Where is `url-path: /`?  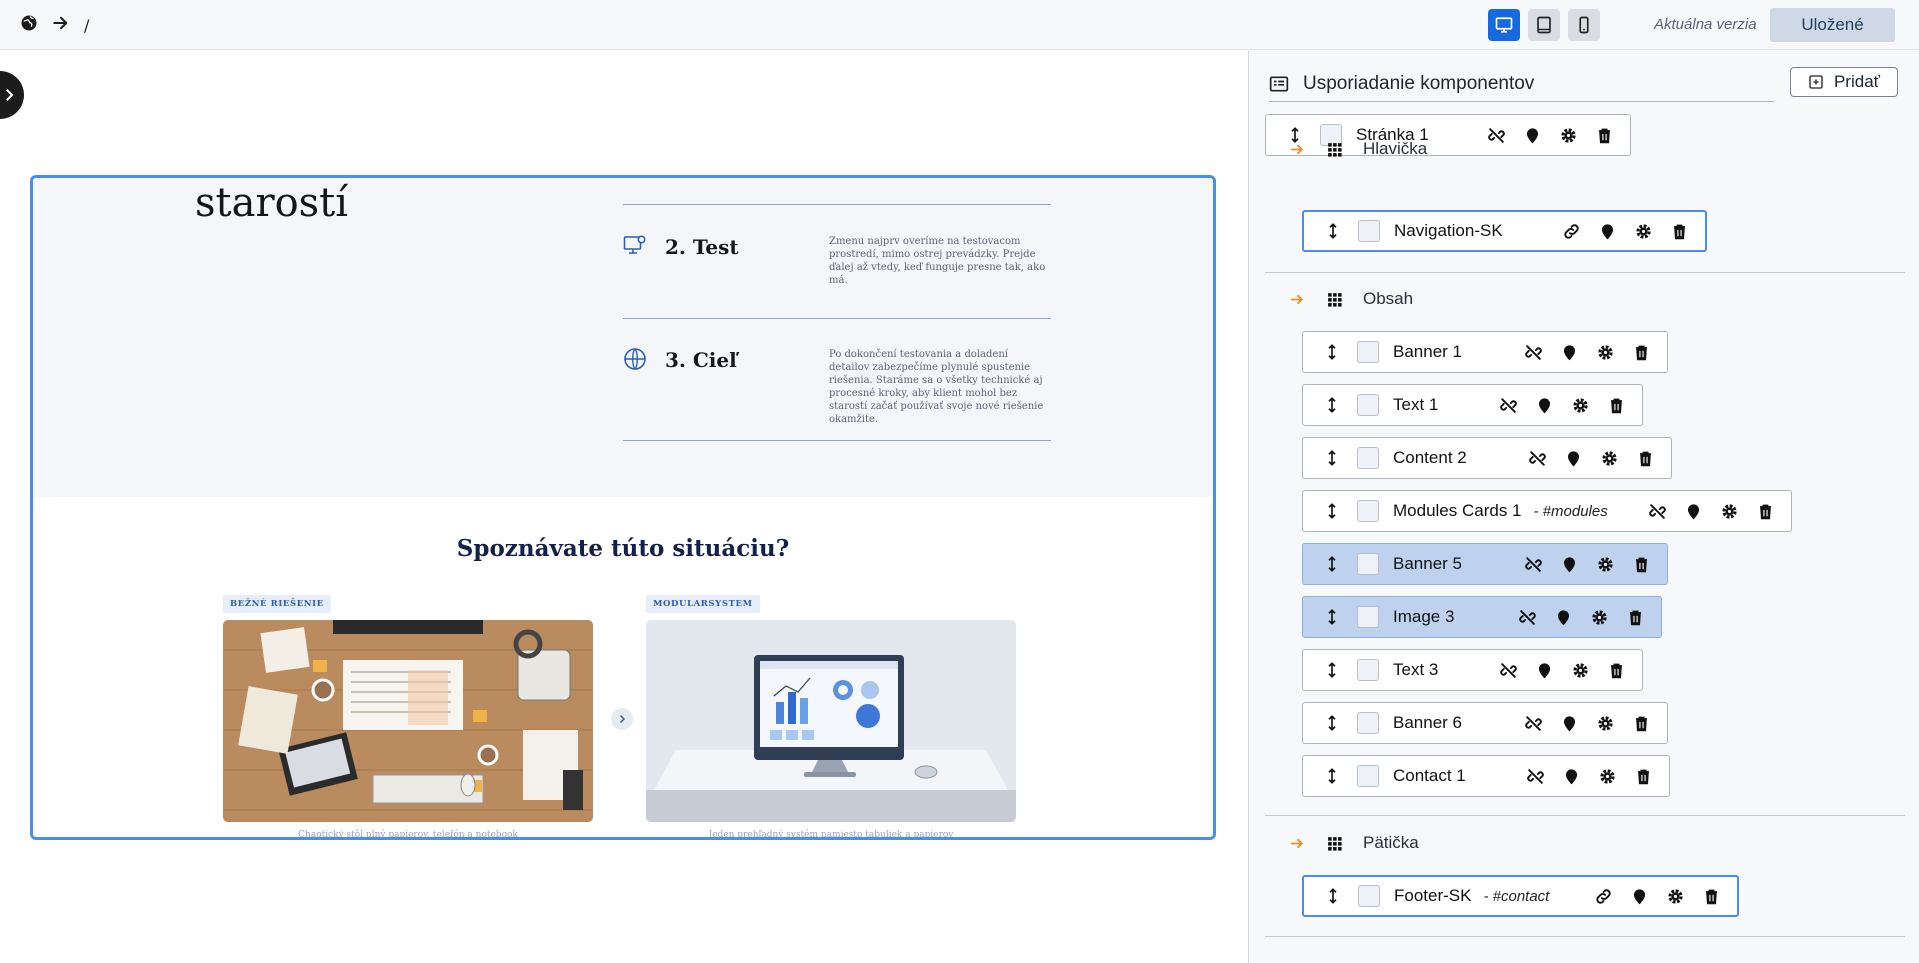
url-path: / is located at coordinates (86, 25).